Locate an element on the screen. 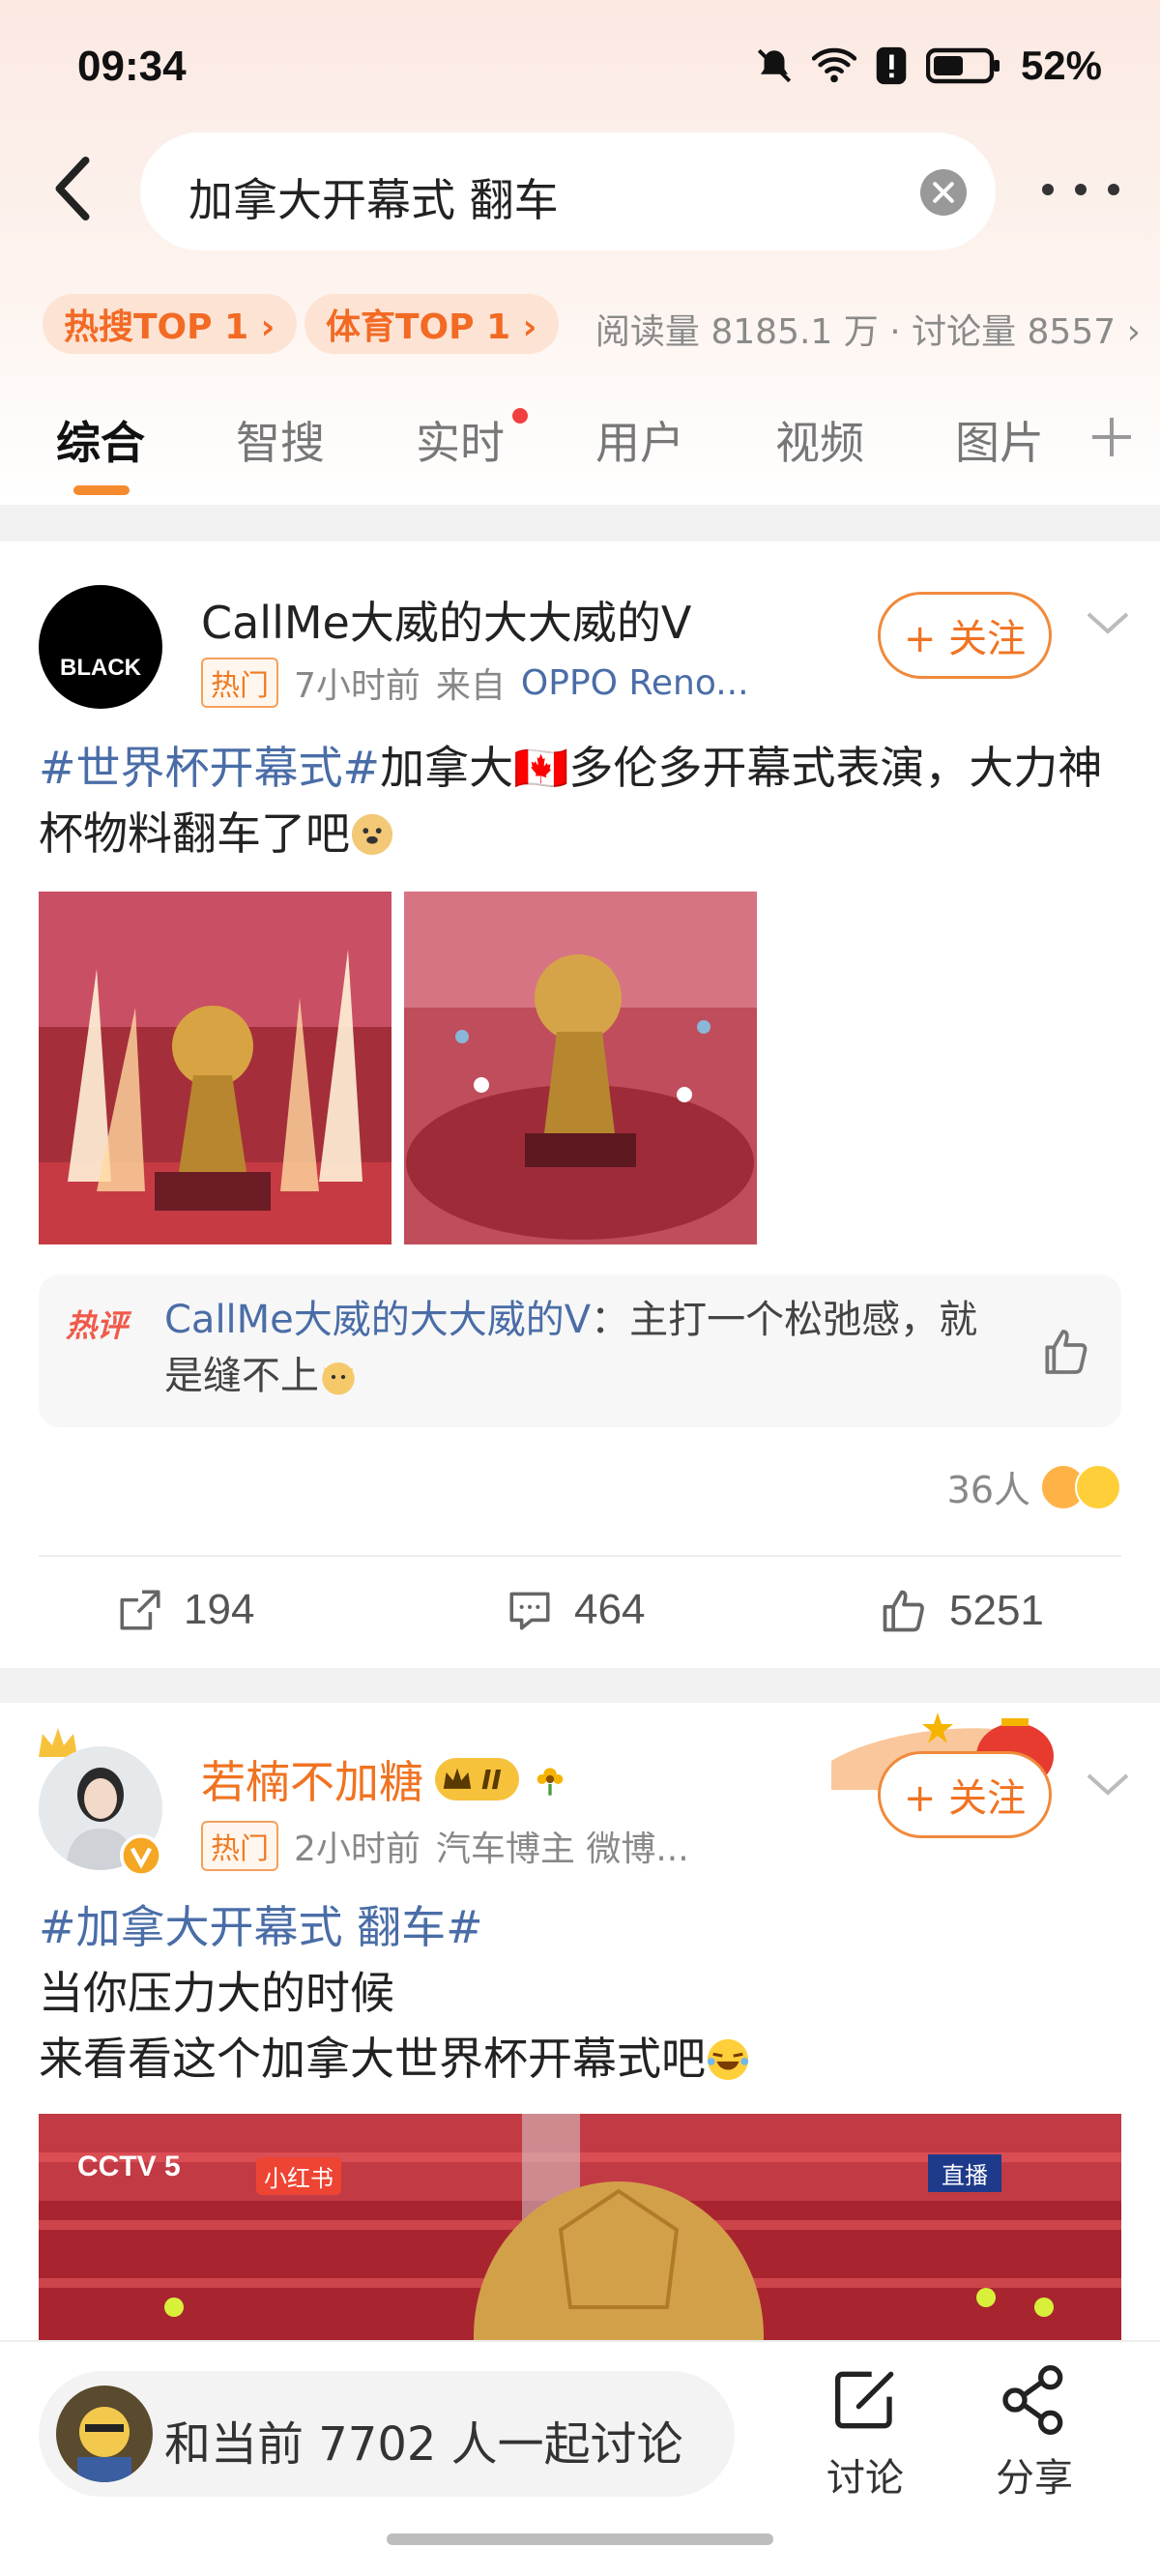  share-icon is located at coordinates (1032, 2400).